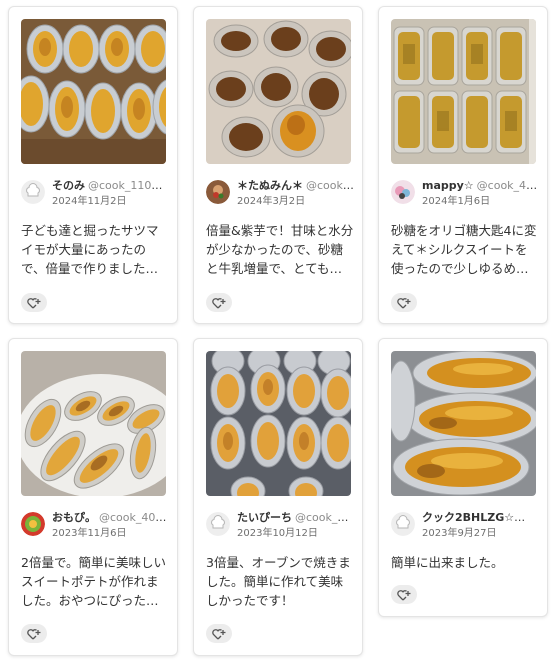 This screenshot has height=662, width=560. What do you see at coordinates (93, 581) in the screenshot?
I see `post-comment: 2倍量で。簡単に美味しいスイートポテトが作れました。おやつにぴったり♡` at bounding box center [93, 581].